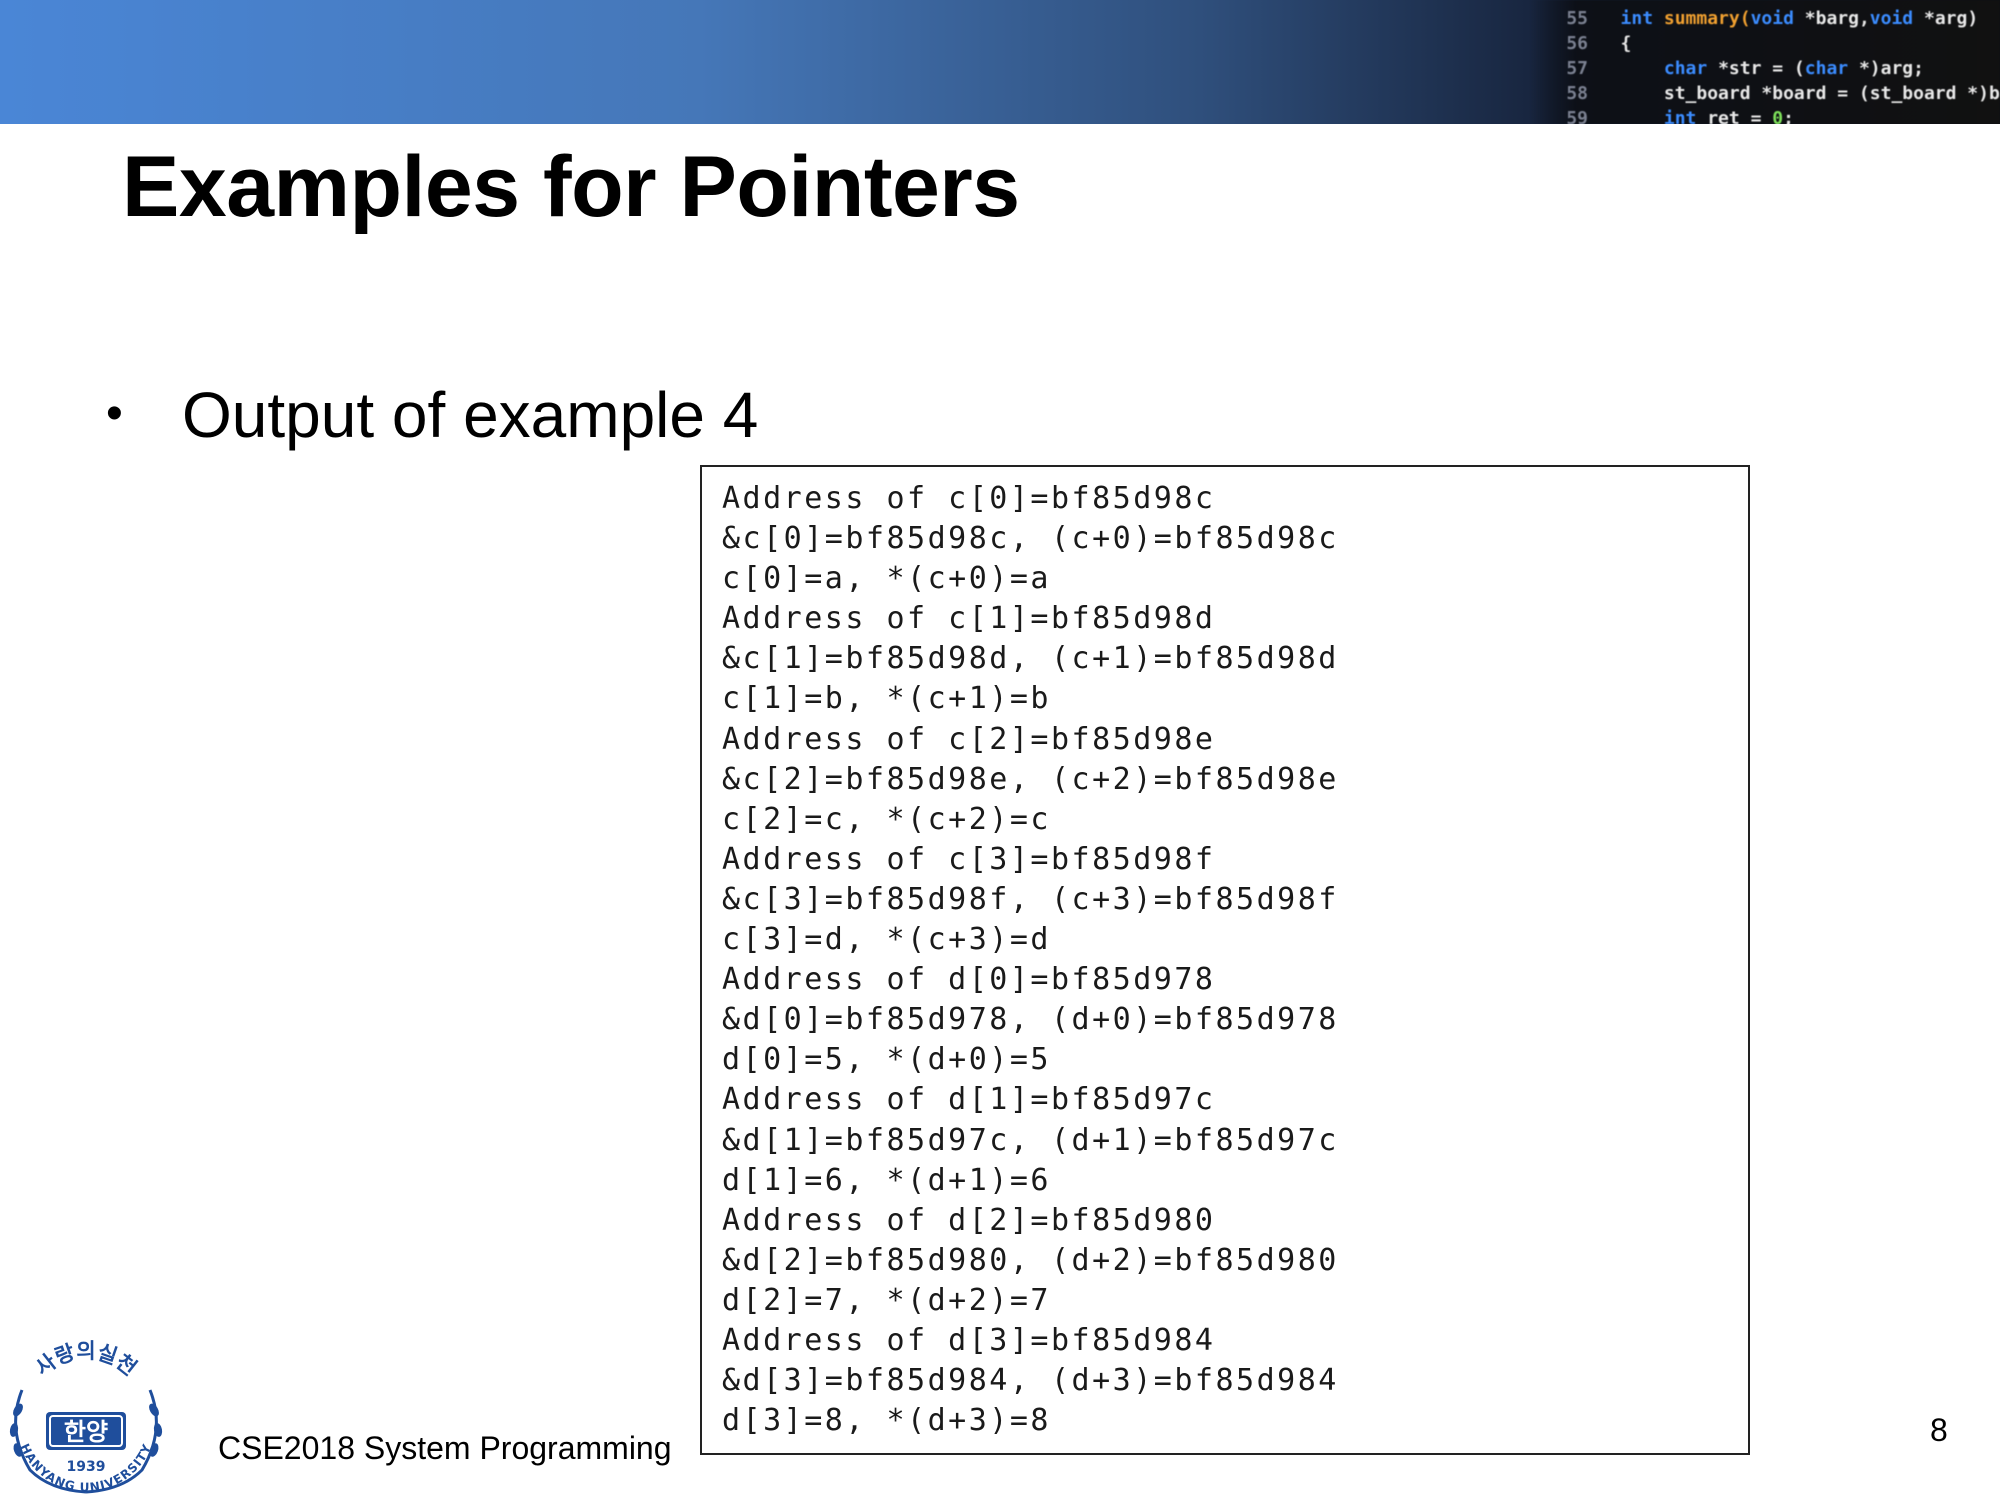 Image resolution: width=2000 pixels, height=1500 pixels. I want to click on output-line: Address of d[2]=bf85d980, so click(969, 1220).